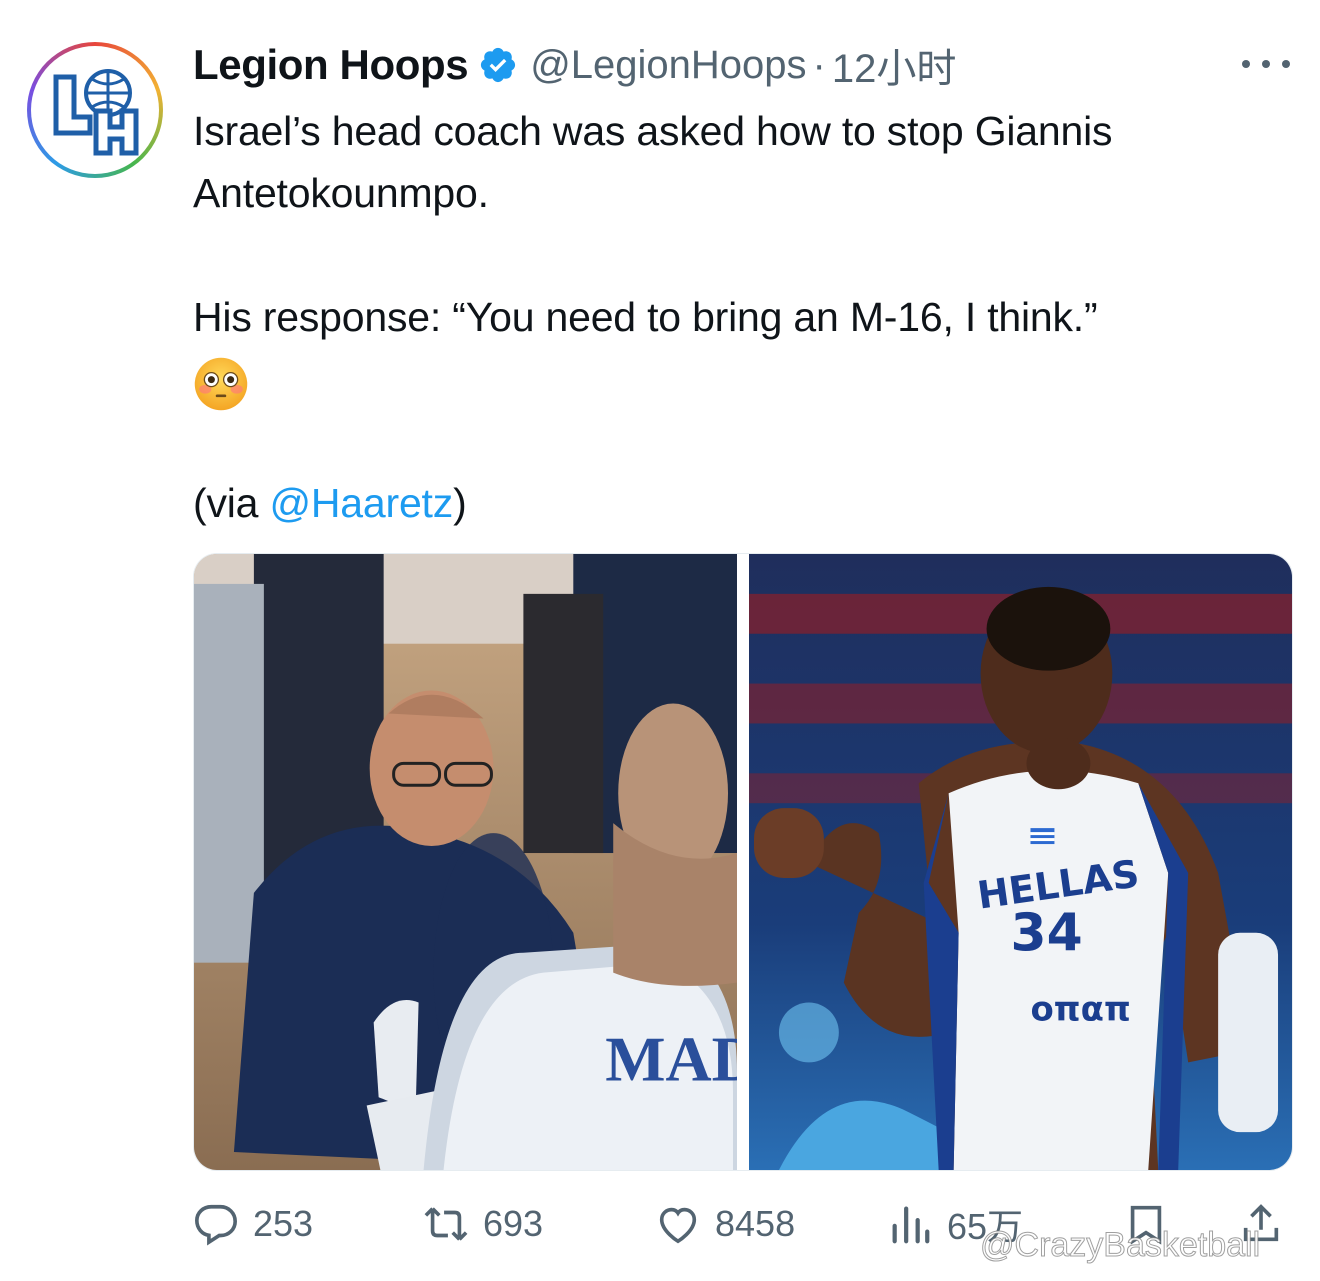 The height and width of the screenshot is (1281, 1320). What do you see at coordinates (1266, 64) in the screenshot?
I see `more-icon` at bounding box center [1266, 64].